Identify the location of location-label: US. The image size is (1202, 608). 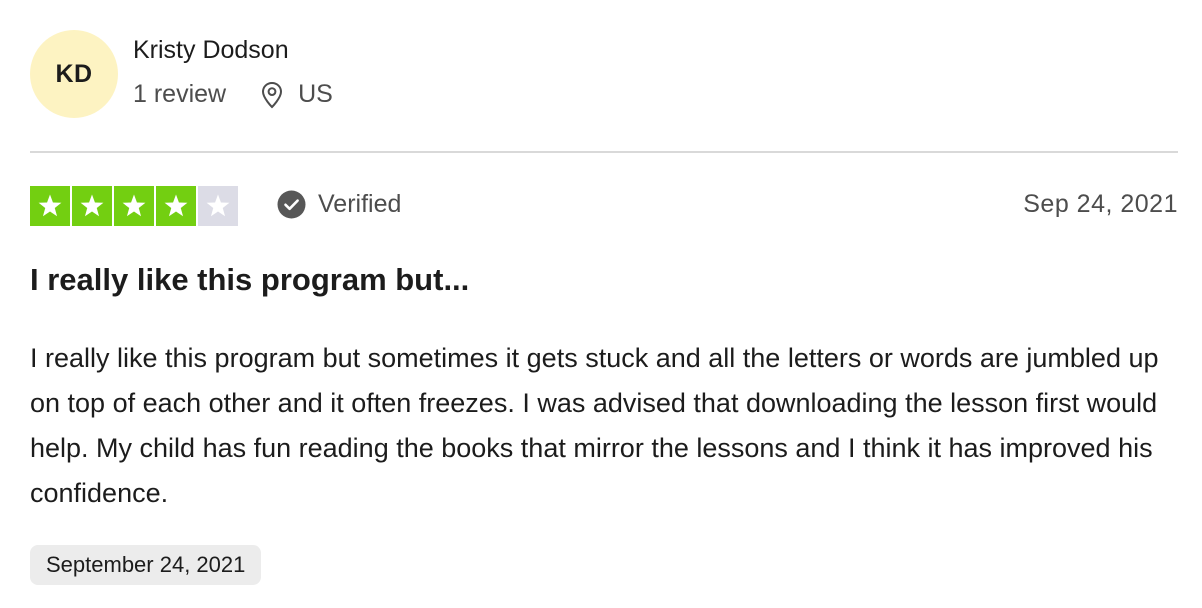
(315, 94).